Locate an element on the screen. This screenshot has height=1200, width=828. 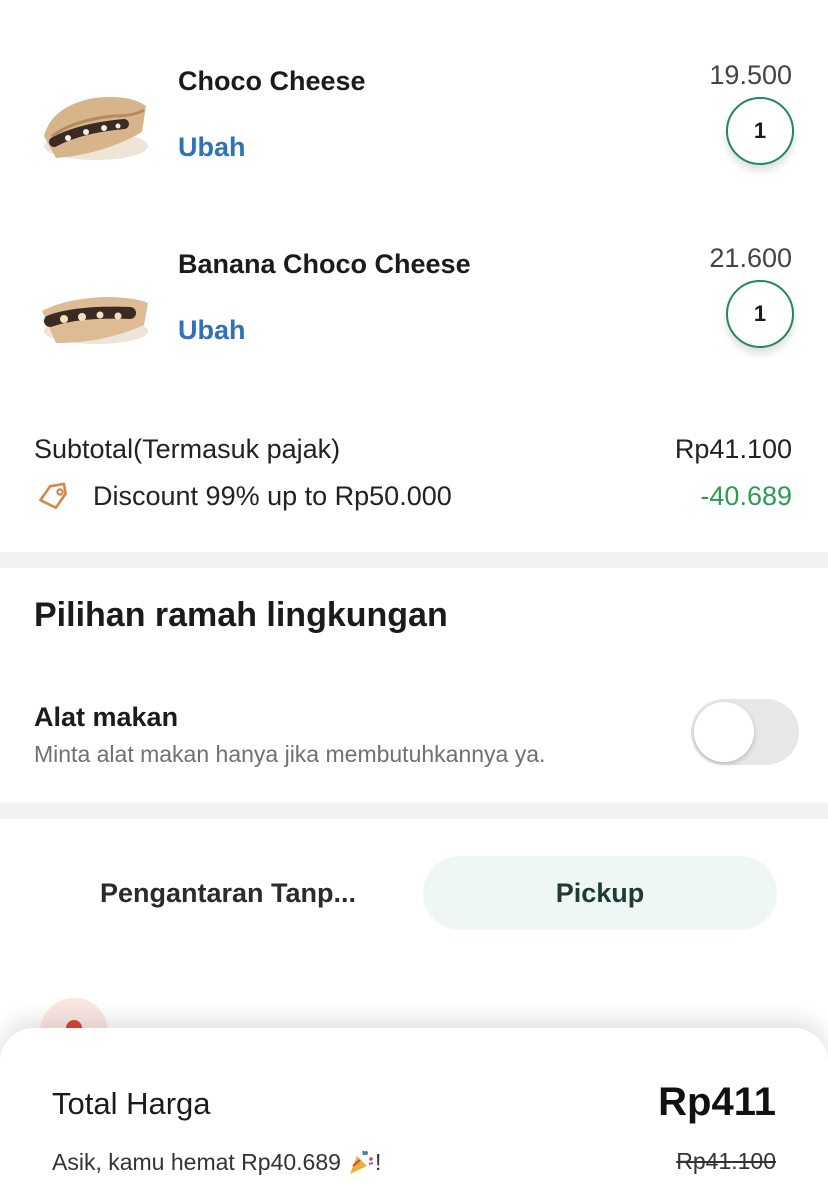
cart-item: Banana Choco Cheese Ubah 21.600 1 is located at coordinates (414, 303).